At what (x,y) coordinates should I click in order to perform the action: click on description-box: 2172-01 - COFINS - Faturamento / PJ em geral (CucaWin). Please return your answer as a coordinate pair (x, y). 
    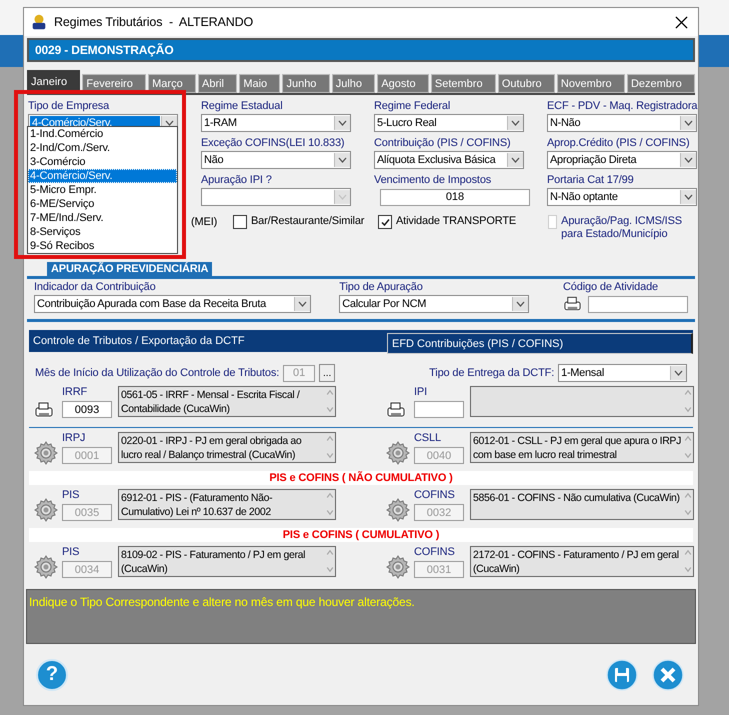
    Looking at the image, I should click on (582, 561).